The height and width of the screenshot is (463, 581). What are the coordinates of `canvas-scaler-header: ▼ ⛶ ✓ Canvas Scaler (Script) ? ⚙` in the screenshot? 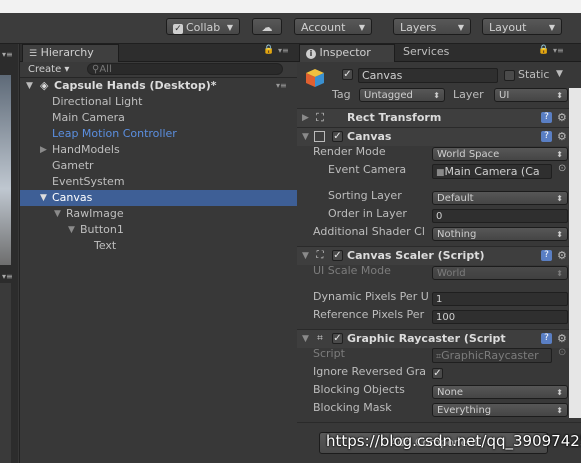 It's located at (439, 255).